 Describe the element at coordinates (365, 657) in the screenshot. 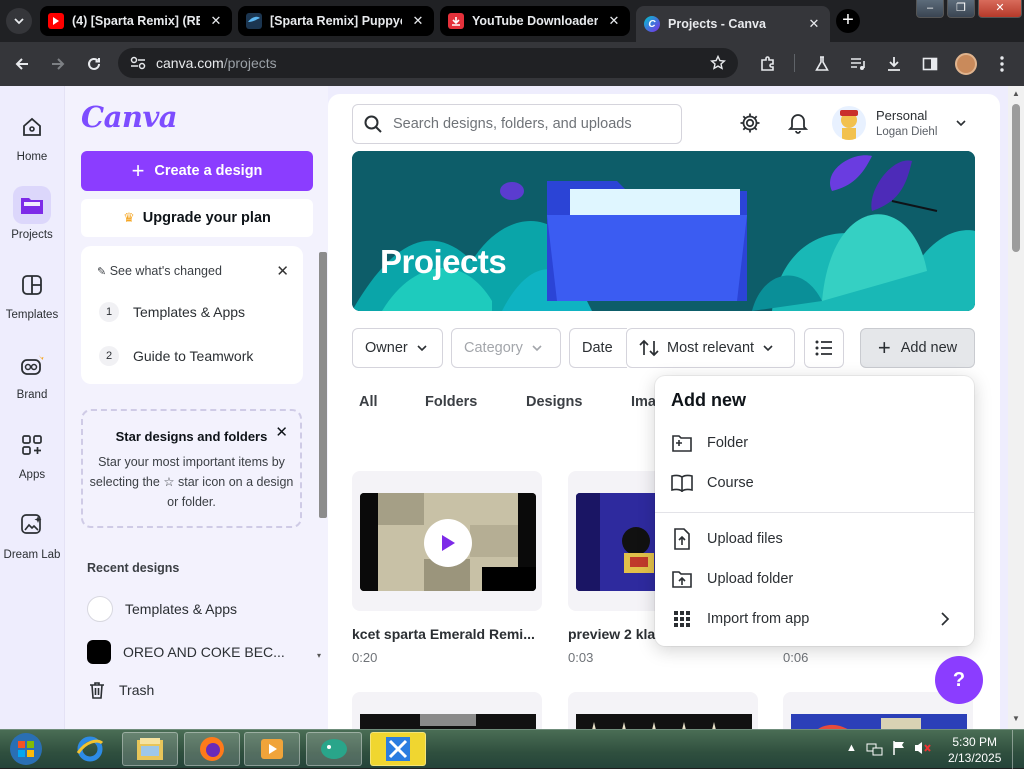

I see `design-duration: 0:20` at that location.